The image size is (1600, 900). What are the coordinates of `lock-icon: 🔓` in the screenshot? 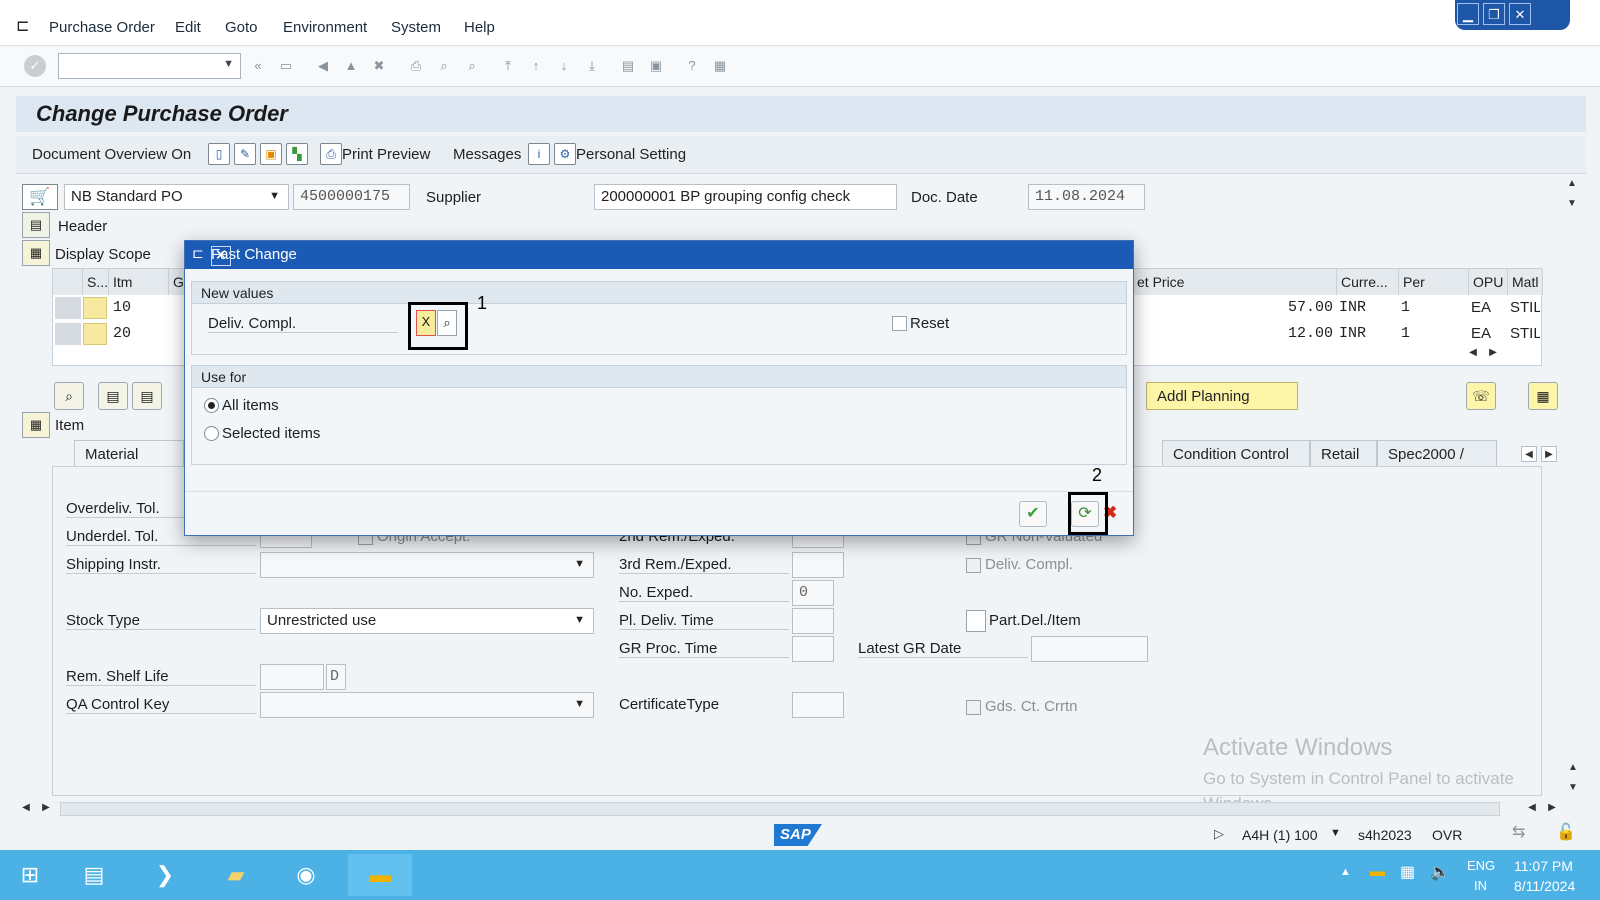 It's located at (1566, 832).